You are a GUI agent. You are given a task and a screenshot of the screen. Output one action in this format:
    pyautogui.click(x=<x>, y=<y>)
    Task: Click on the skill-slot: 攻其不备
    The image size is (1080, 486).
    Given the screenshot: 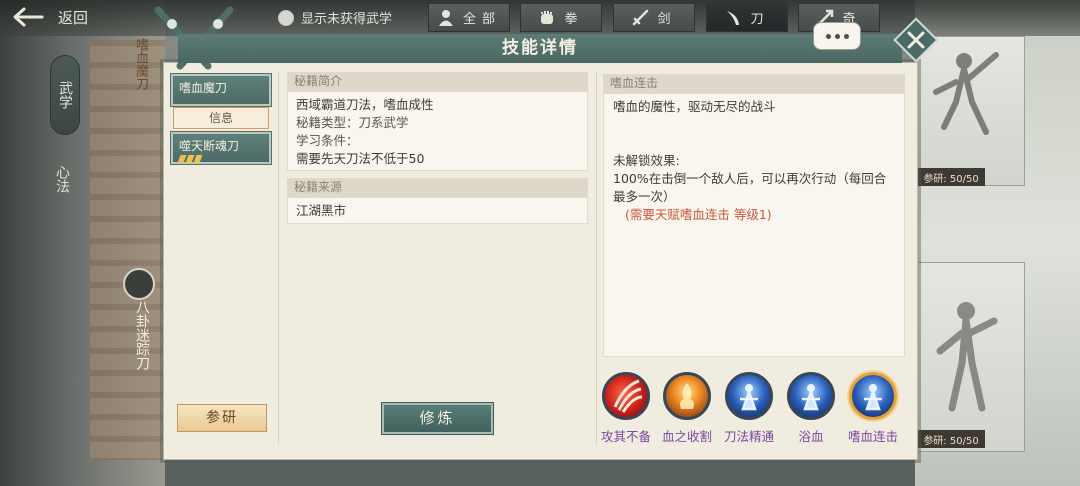 What is the action you would take?
    pyautogui.click(x=626, y=408)
    